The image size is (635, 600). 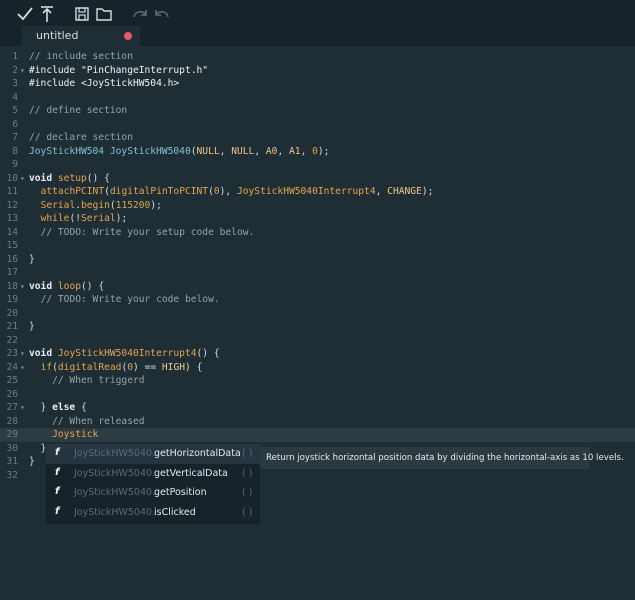 What do you see at coordinates (12, 299) in the screenshot?
I see `line-number: 19` at bounding box center [12, 299].